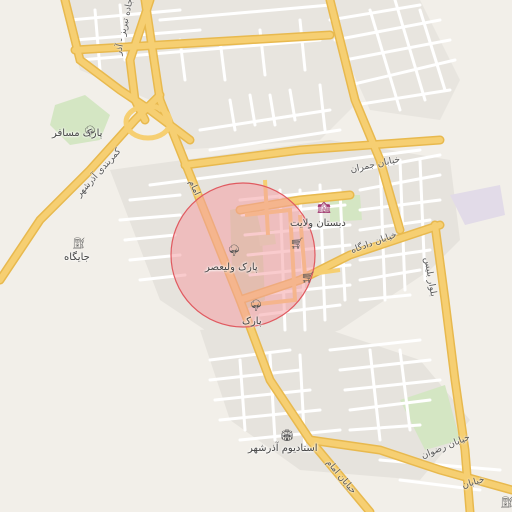 The width and height of the screenshot is (512, 512). What do you see at coordinates (477, 205) in the screenshot?
I see `school-area` at bounding box center [477, 205].